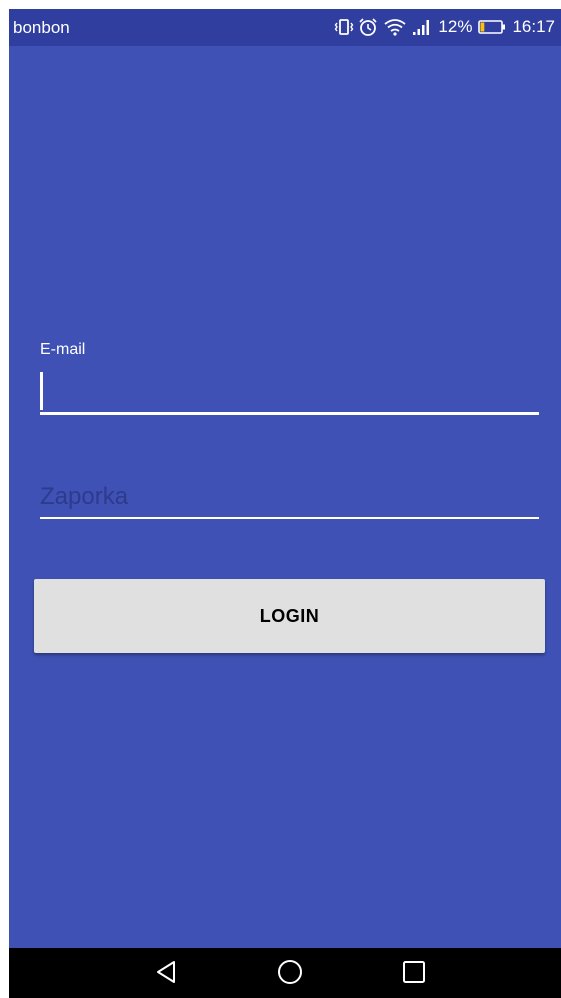 This screenshot has width=561, height=998. Describe the element at coordinates (289, 518) in the screenshot. I see `password-underline` at that location.